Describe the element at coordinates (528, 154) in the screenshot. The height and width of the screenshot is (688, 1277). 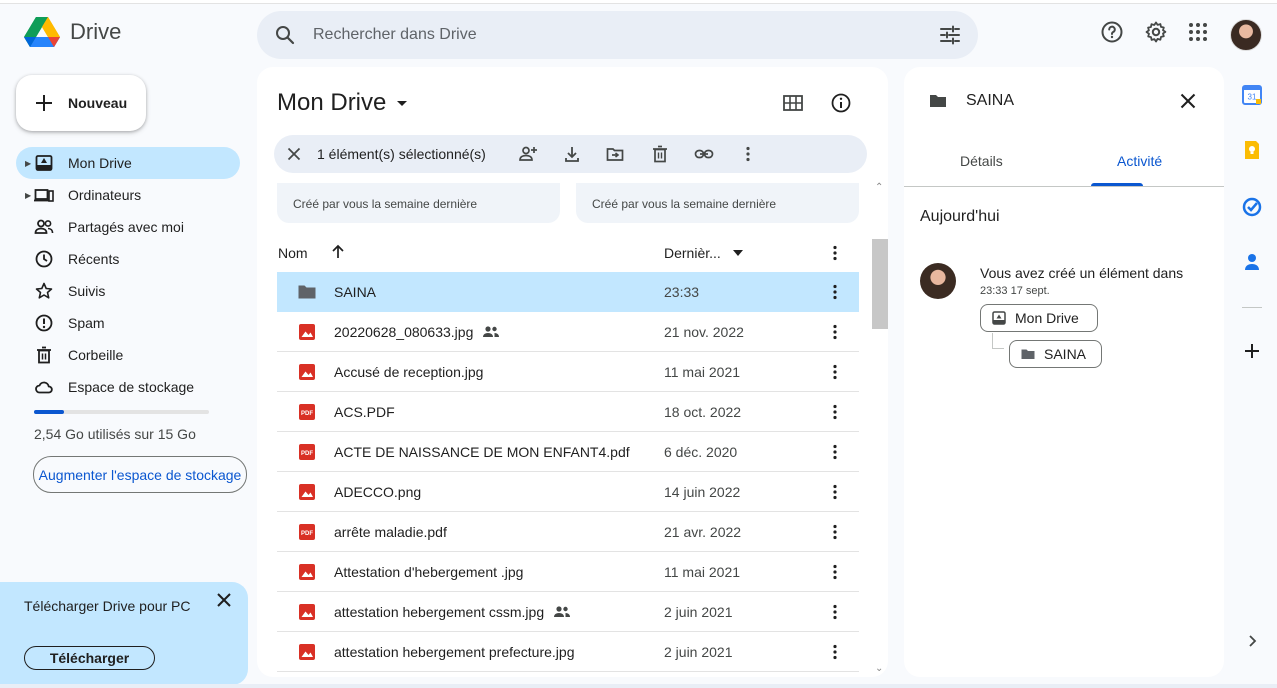
I see `share-add-person-icon` at that location.